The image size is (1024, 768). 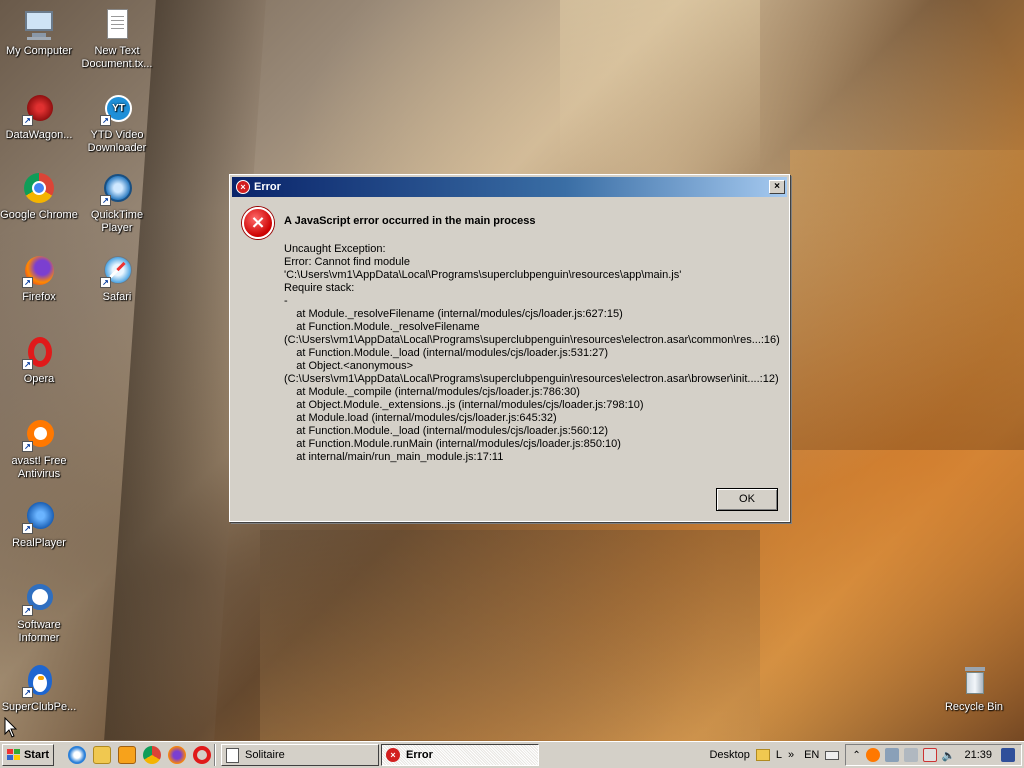 I want to click on dialog-message-line: at Function.Module._resolveFilename, so click(x=382, y=327).